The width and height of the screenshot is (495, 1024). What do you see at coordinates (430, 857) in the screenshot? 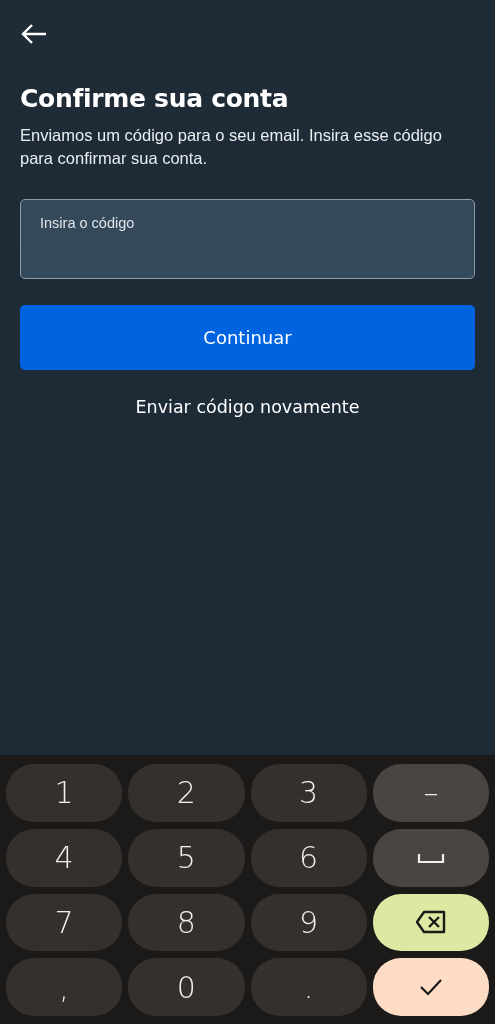
I see `space-icon` at bounding box center [430, 857].